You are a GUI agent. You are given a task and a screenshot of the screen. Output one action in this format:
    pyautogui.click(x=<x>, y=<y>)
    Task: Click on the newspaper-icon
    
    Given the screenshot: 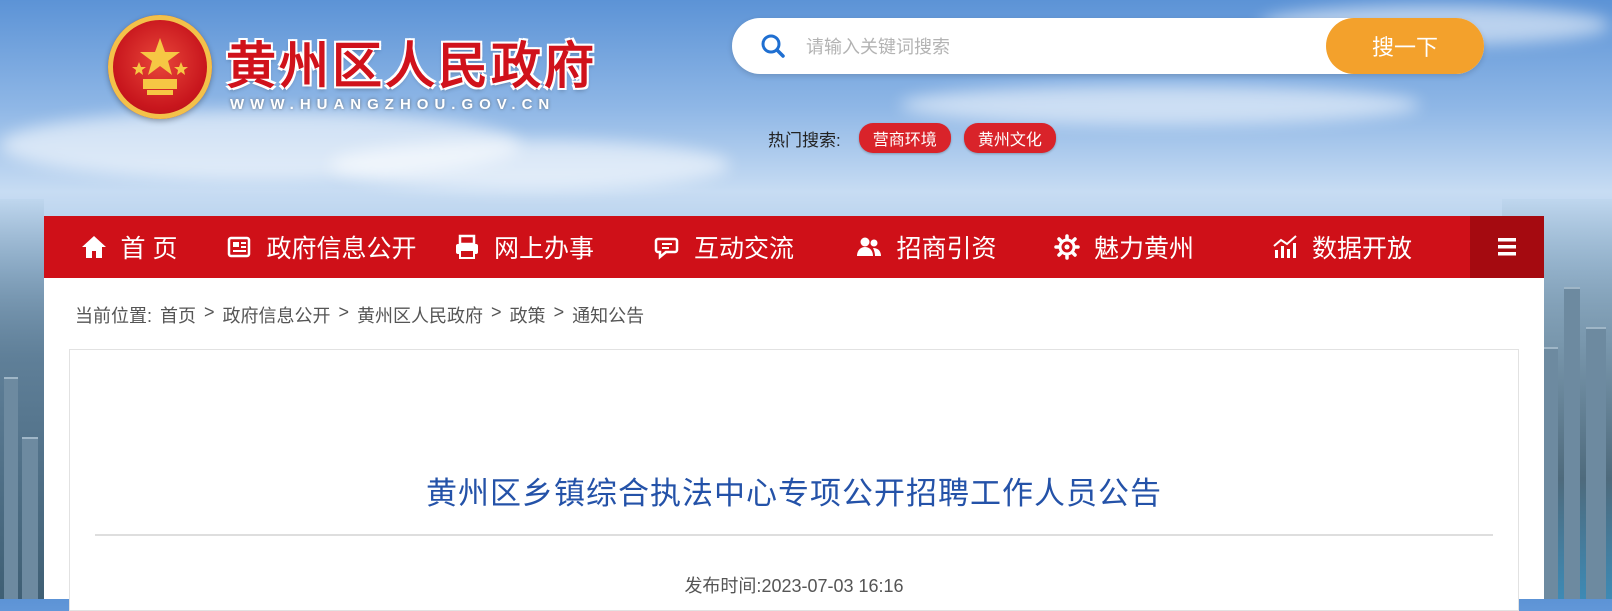 What is the action you would take?
    pyautogui.click(x=239, y=247)
    